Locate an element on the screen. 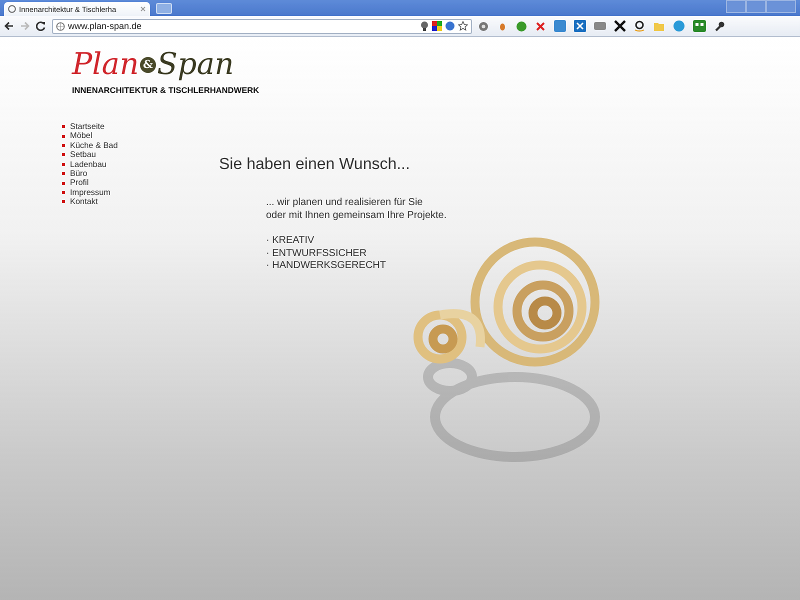 This screenshot has width=800, height=600. reload-icon is located at coordinates (41, 26).